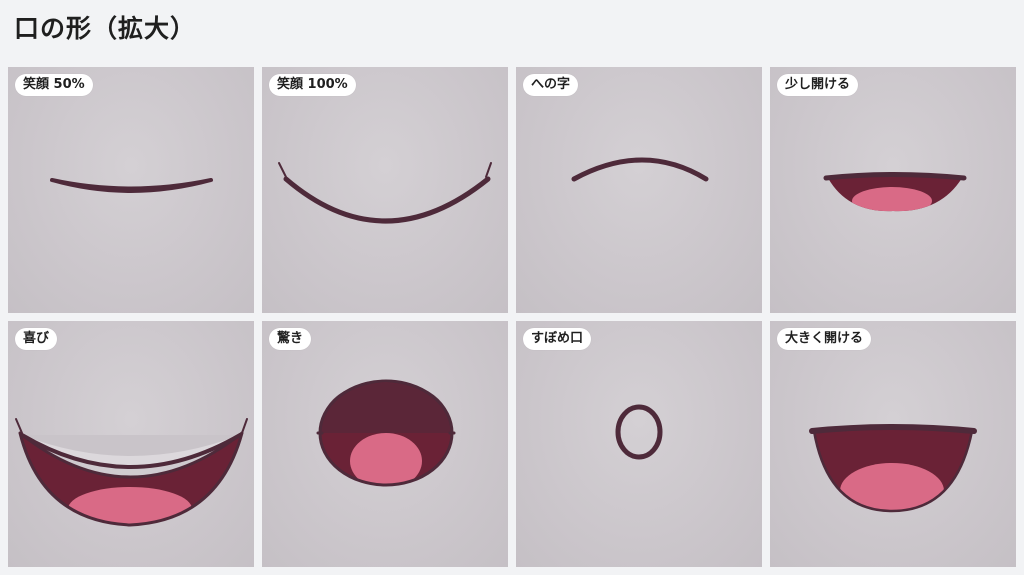 This screenshot has width=1024, height=575. What do you see at coordinates (893, 468) in the screenshot?
I see `wide-open-mouth-icon` at bounding box center [893, 468].